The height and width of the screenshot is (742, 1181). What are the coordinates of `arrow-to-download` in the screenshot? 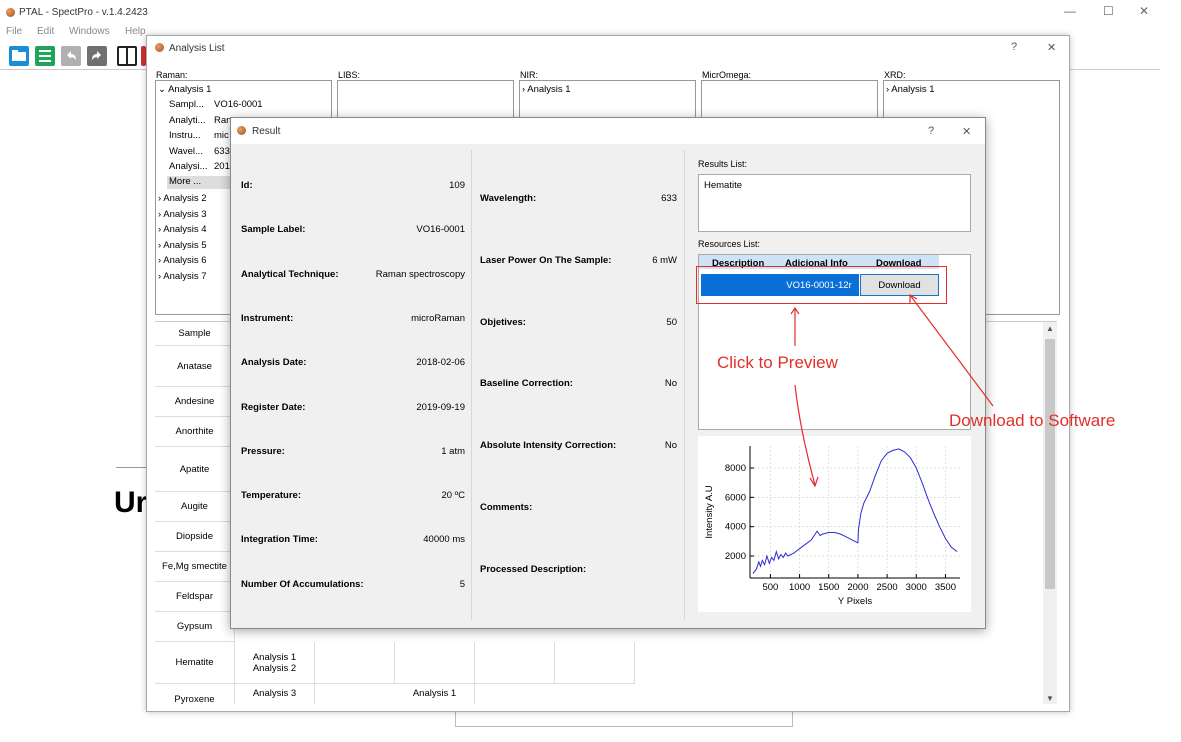 It's located at (951, 350).